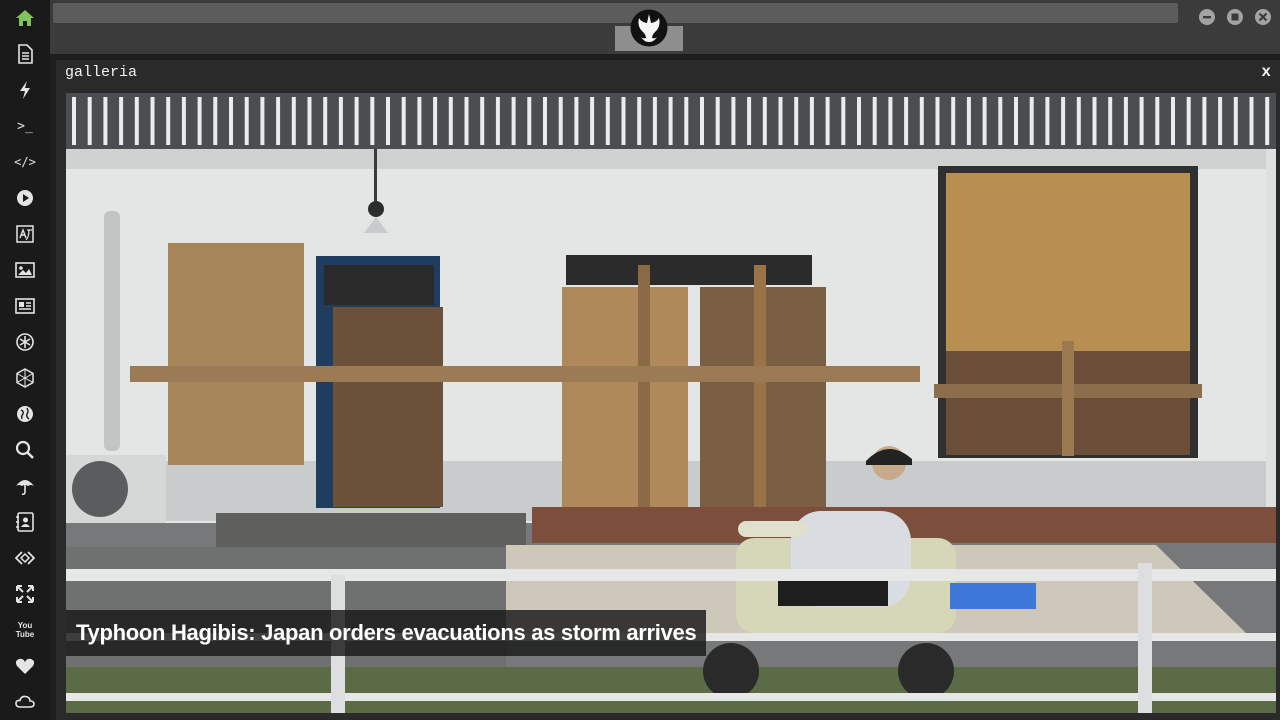  I want to click on cloud-icon, so click(25, 702).